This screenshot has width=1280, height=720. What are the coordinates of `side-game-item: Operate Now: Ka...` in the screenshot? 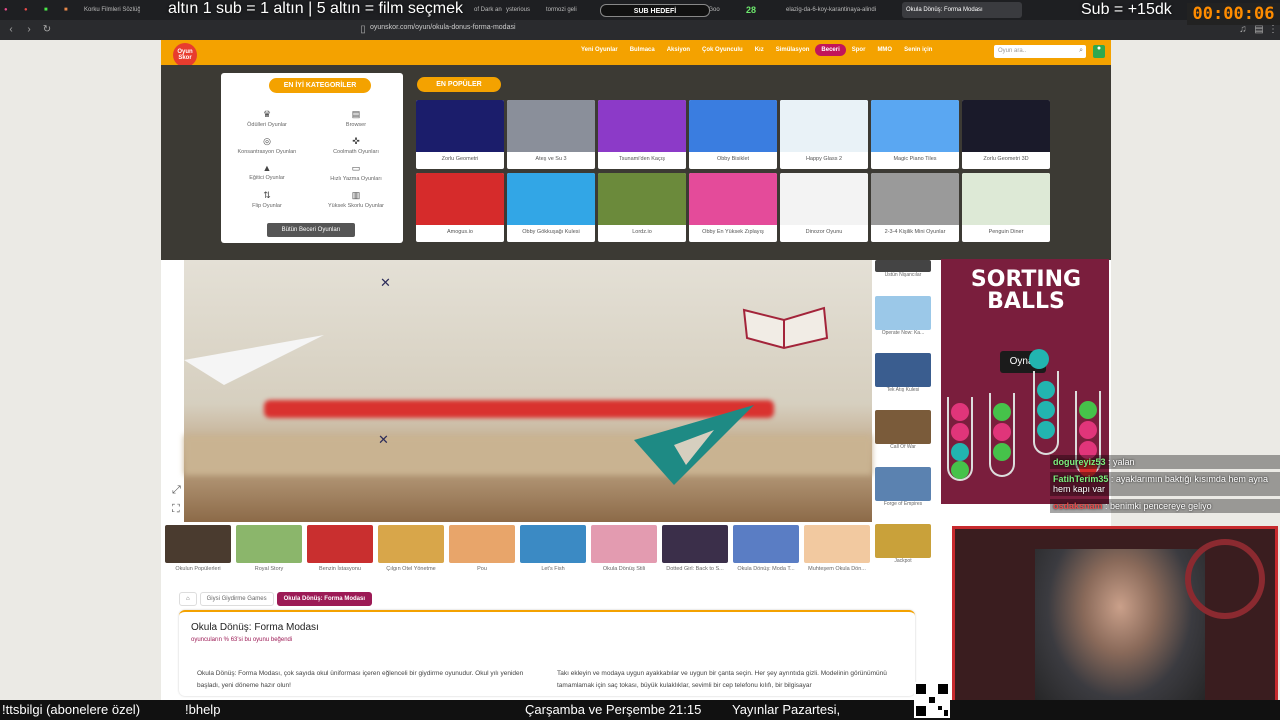 It's located at (903, 316).